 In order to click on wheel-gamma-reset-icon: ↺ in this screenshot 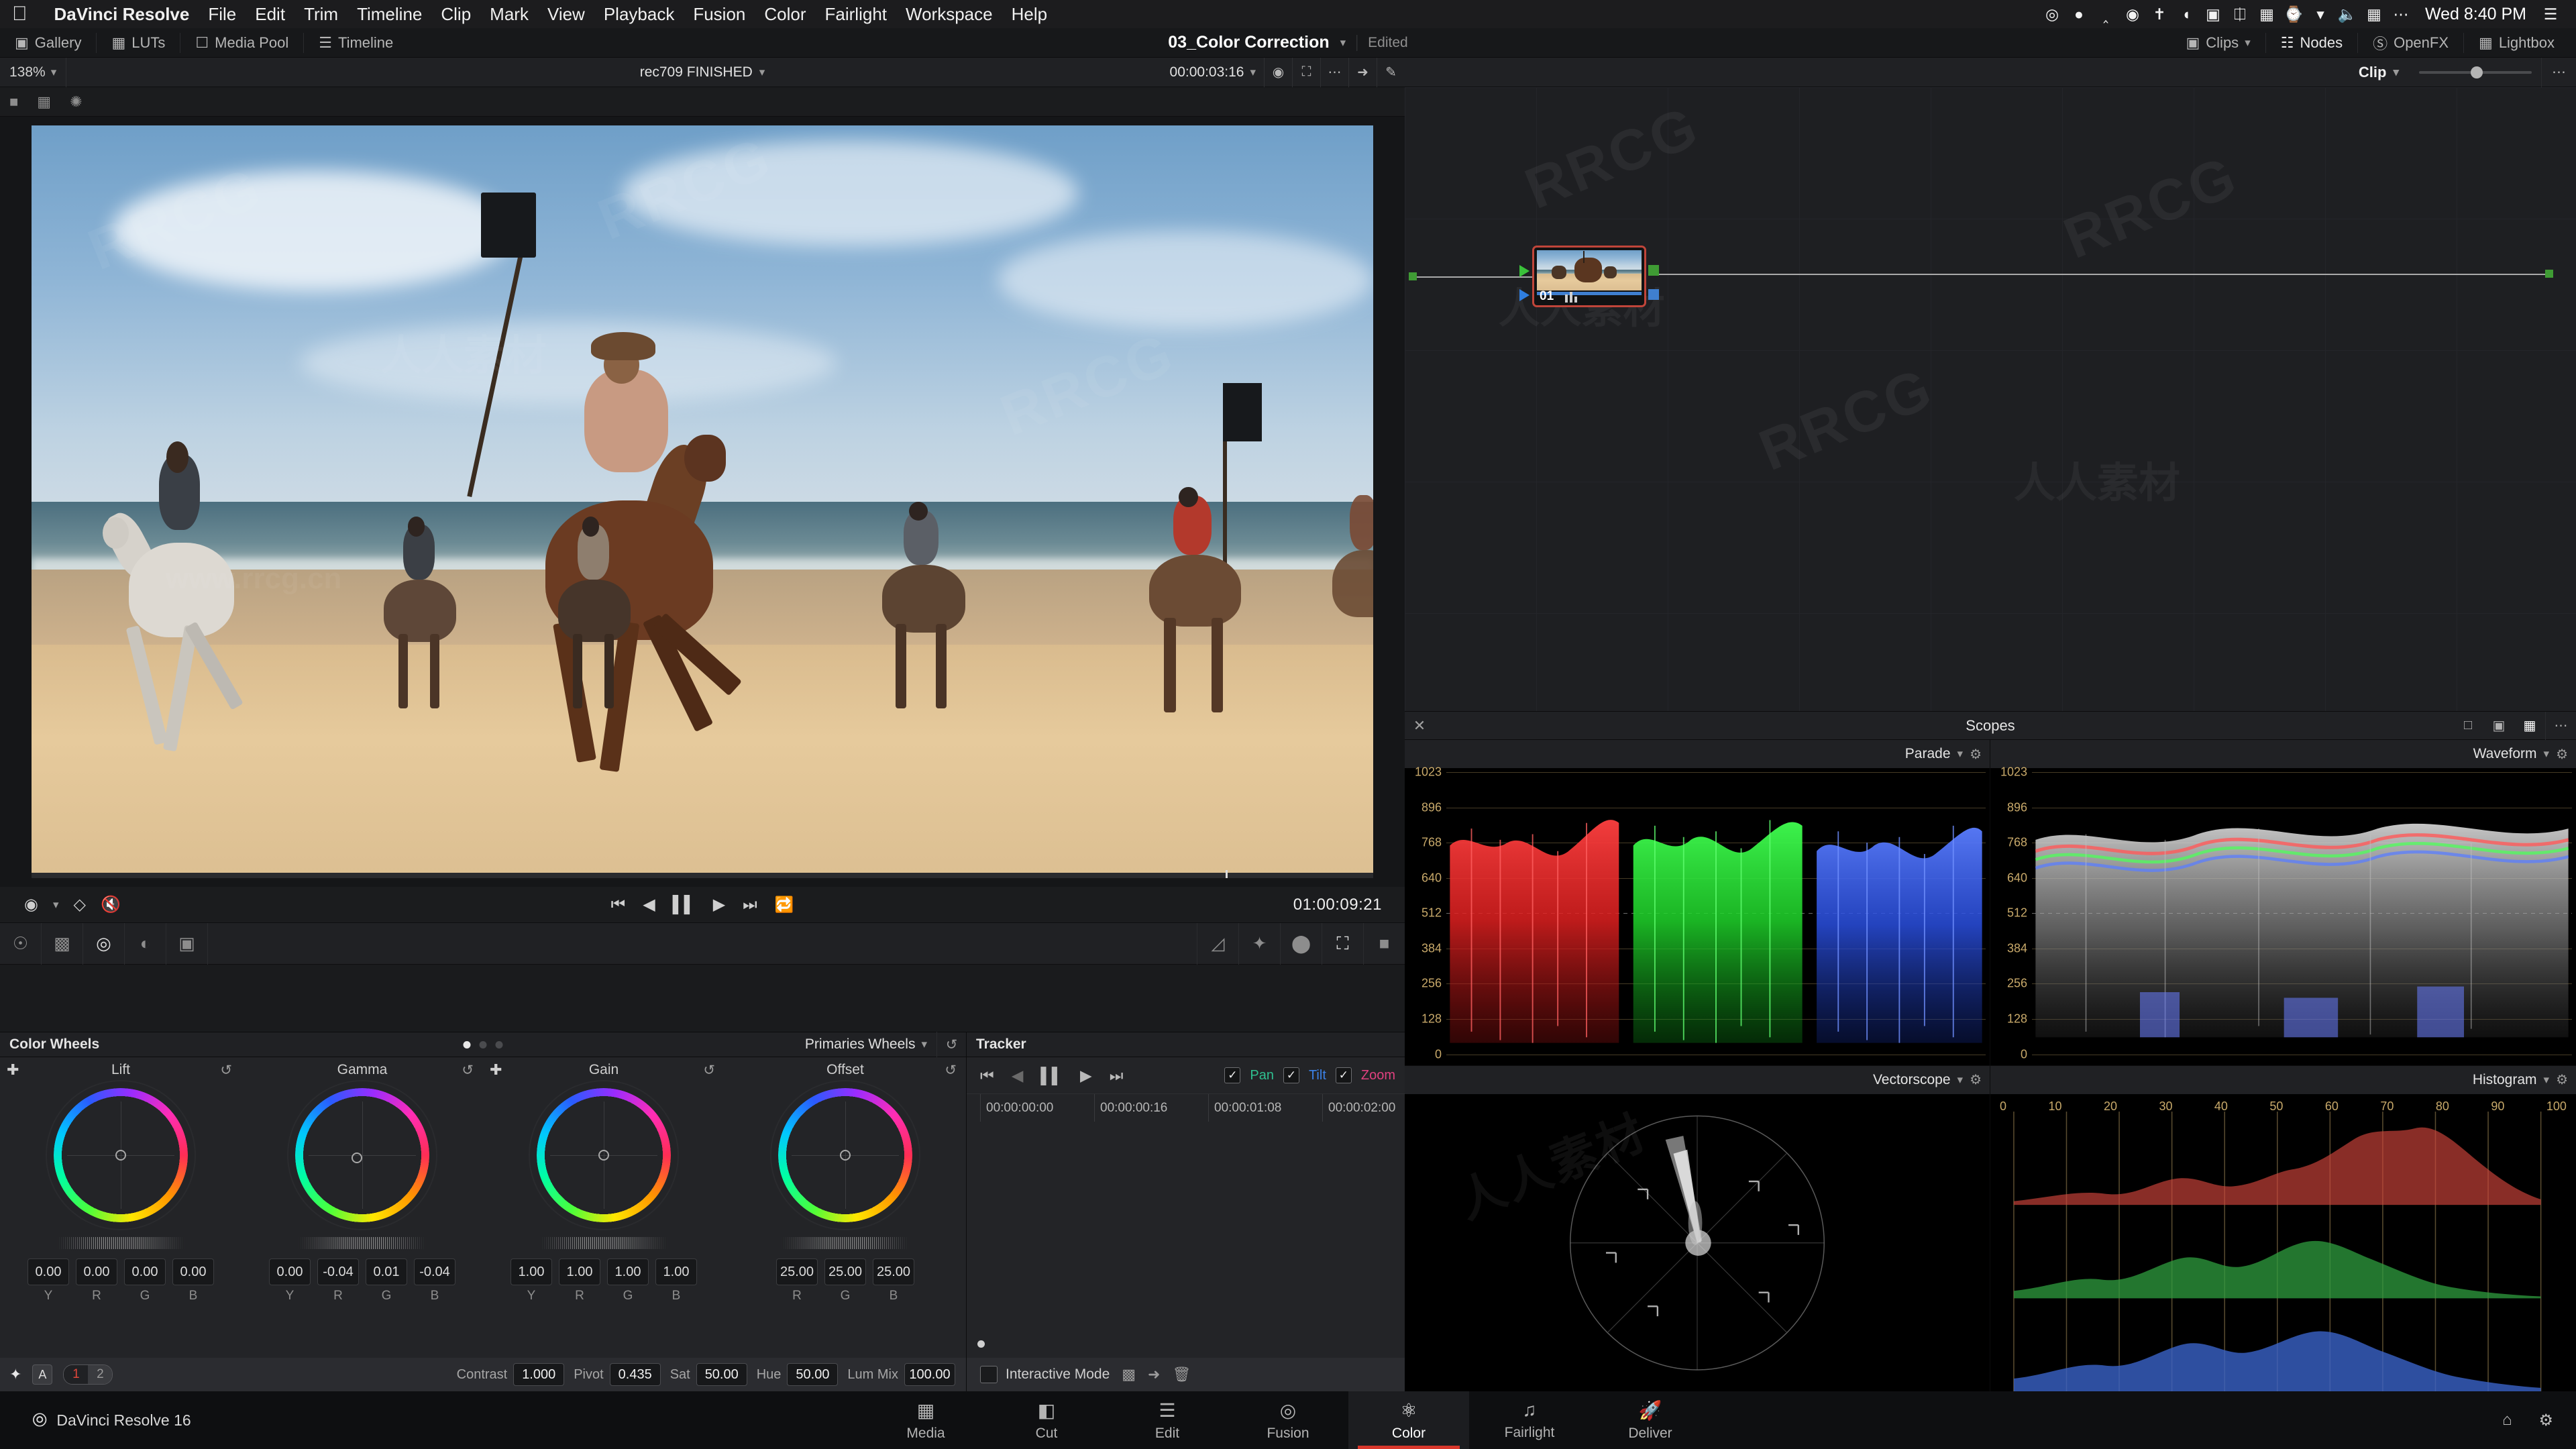, I will do `click(468, 1070)`.